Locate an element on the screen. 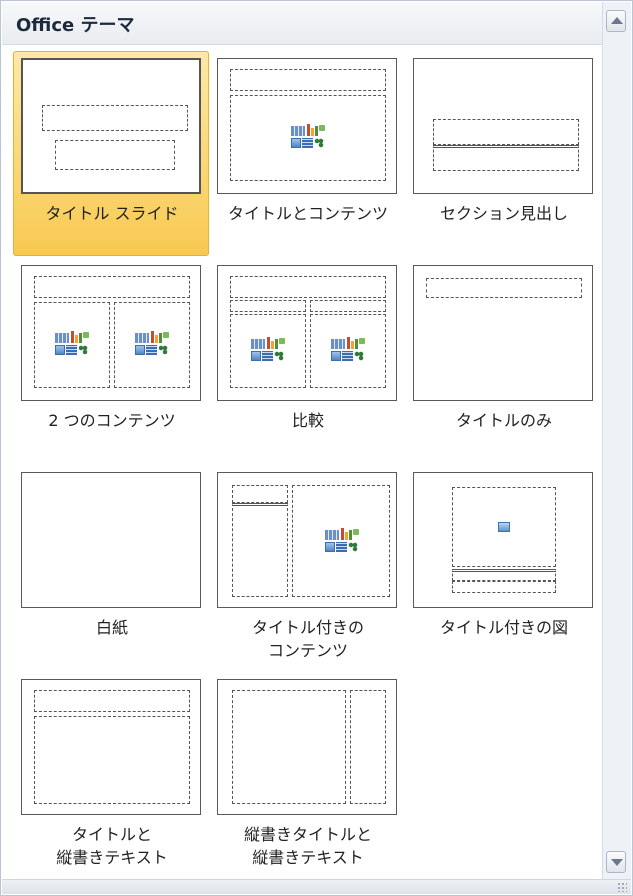 This screenshot has height=896, width=633. resize-grip-icon is located at coordinates (622, 887).